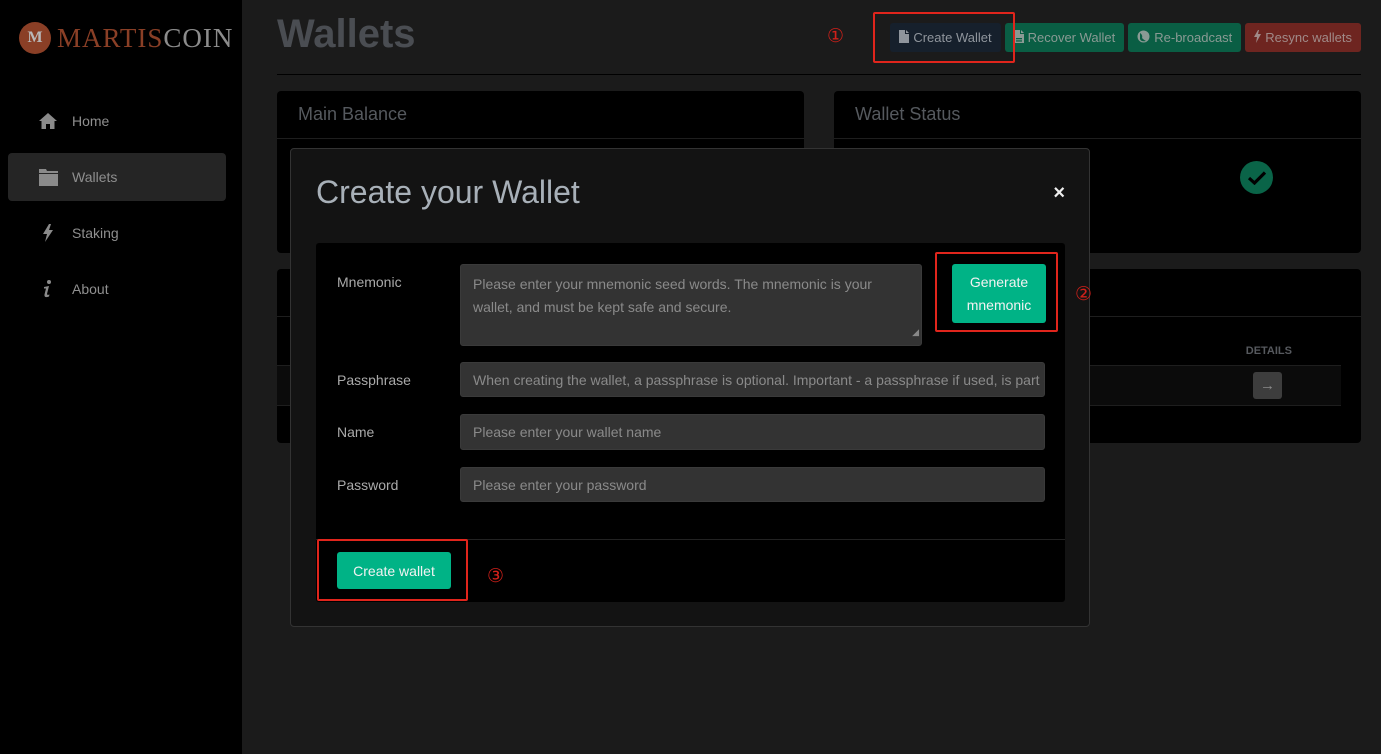 This screenshot has height=754, width=1381. What do you see at coordinates (752, 484) in the screenshot?
I see `password-input: Please enter your password` at bounding box center [752, 484].